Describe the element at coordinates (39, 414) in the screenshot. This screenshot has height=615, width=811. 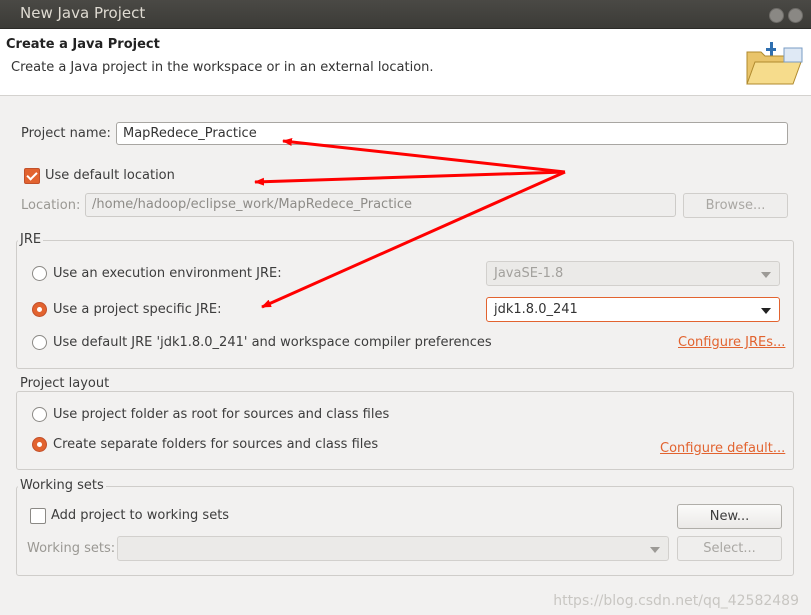
I see `project-root-radio` at that location.